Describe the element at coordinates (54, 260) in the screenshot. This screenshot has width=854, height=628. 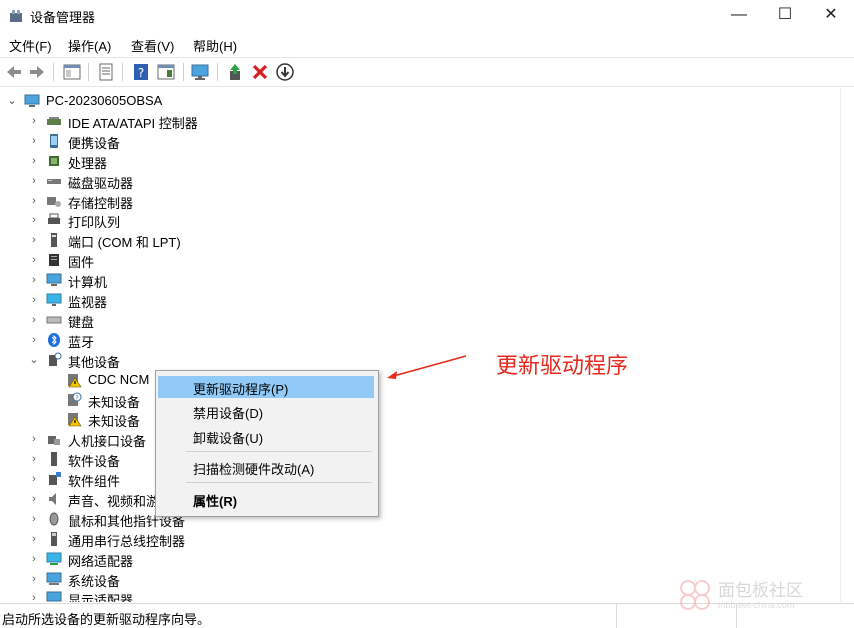
I see `firmware-icon` at that location.